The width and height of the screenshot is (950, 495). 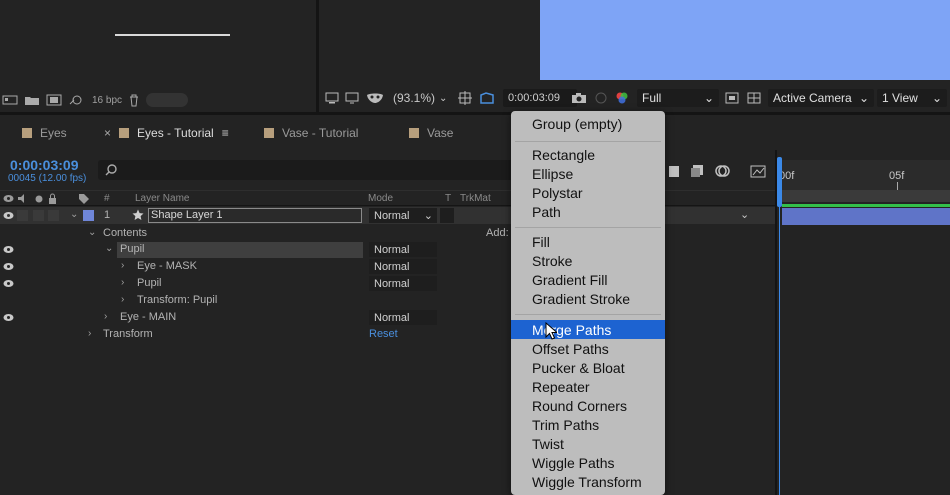 What do you see at coordinates (487, 98) in the screenshot?
I see `mask-path-icon` at bounding box center [487, 98].